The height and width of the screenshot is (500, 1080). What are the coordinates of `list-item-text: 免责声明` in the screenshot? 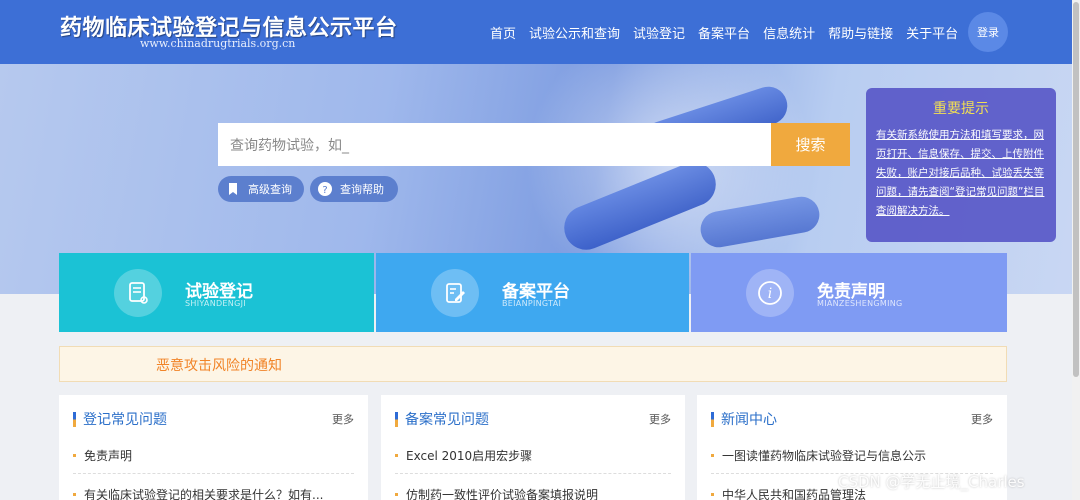 It's located at (108, 456).